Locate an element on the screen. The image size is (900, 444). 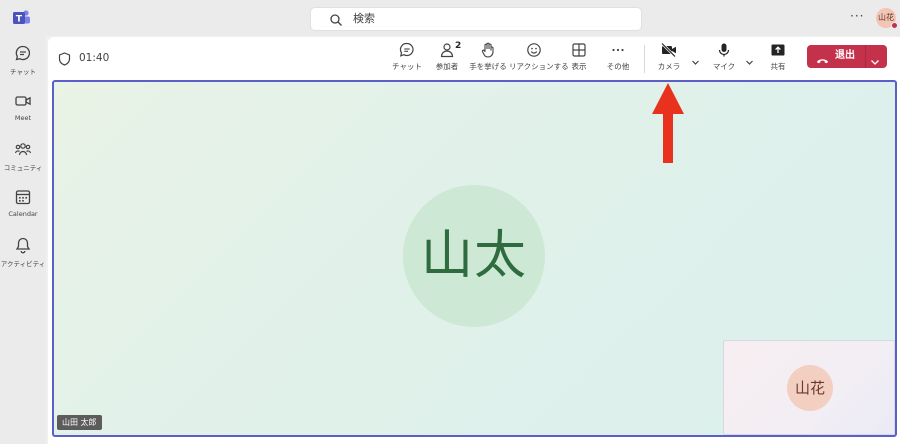
calendar-icon is located at coordinates (23, 197).